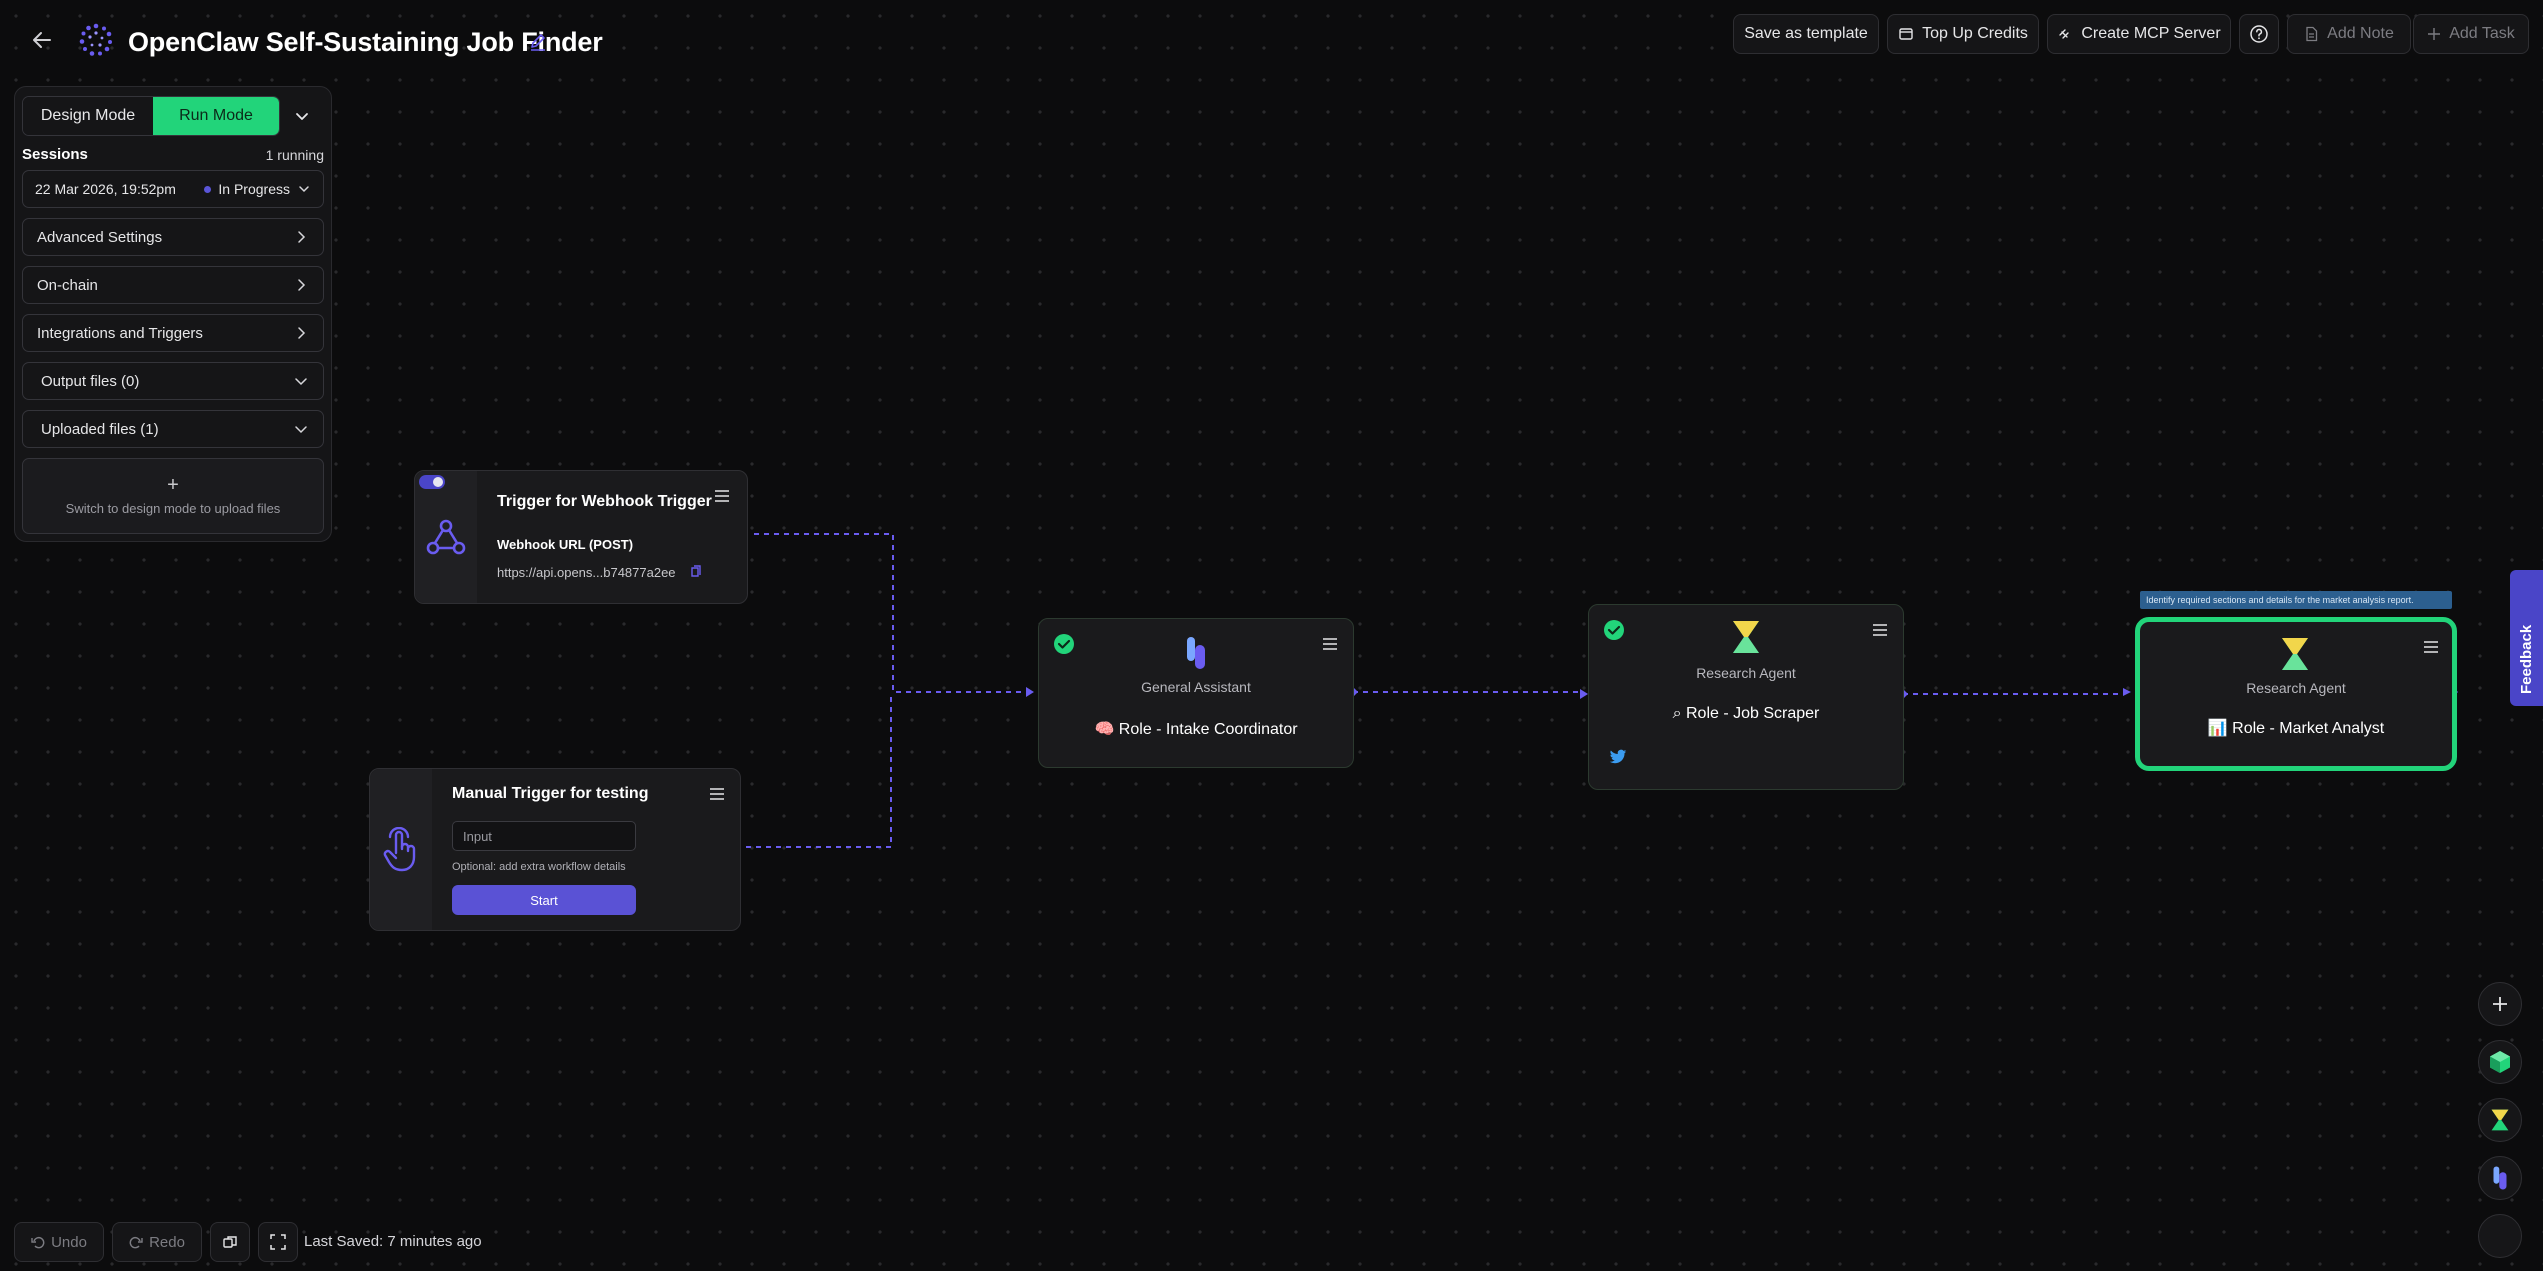  What do you see at coordinates (1746, 713) in the screenshot?
I see `scraper-node-role: ⌕ Role - Job Scraper` at bounding box center [1746, 713].